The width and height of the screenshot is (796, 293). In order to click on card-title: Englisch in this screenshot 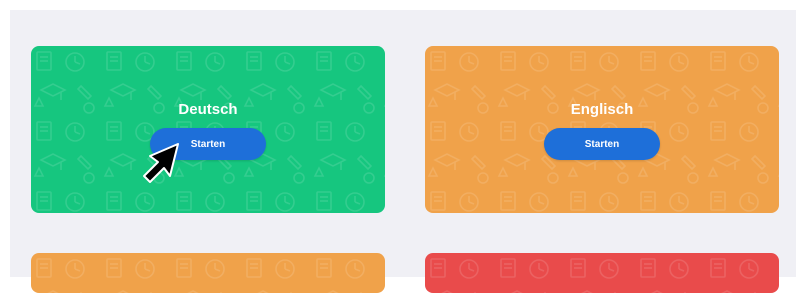, I will do `click(602, 109)`.